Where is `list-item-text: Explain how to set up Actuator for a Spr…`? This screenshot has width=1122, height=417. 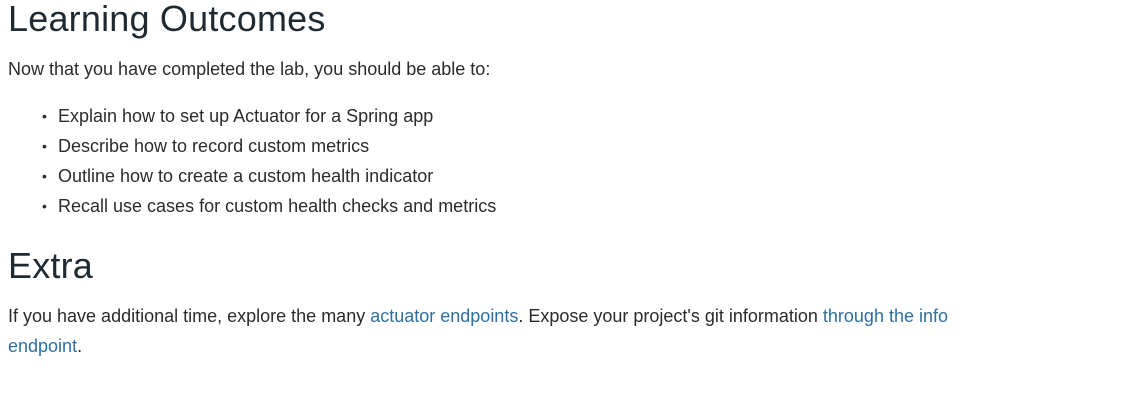
list-item-text: Explain how to set up Actuator for a Spr… is located at coordinates (246, 116).